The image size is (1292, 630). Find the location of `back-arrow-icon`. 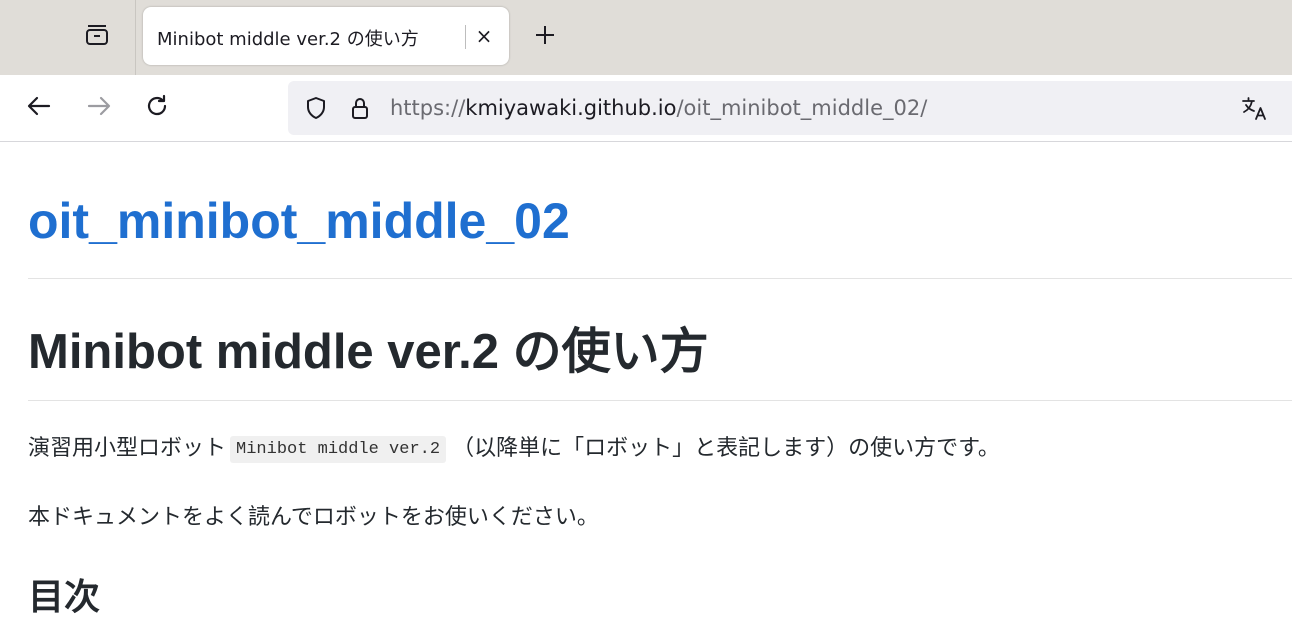

back-arrow-icon is located at coordinates (39, 108).